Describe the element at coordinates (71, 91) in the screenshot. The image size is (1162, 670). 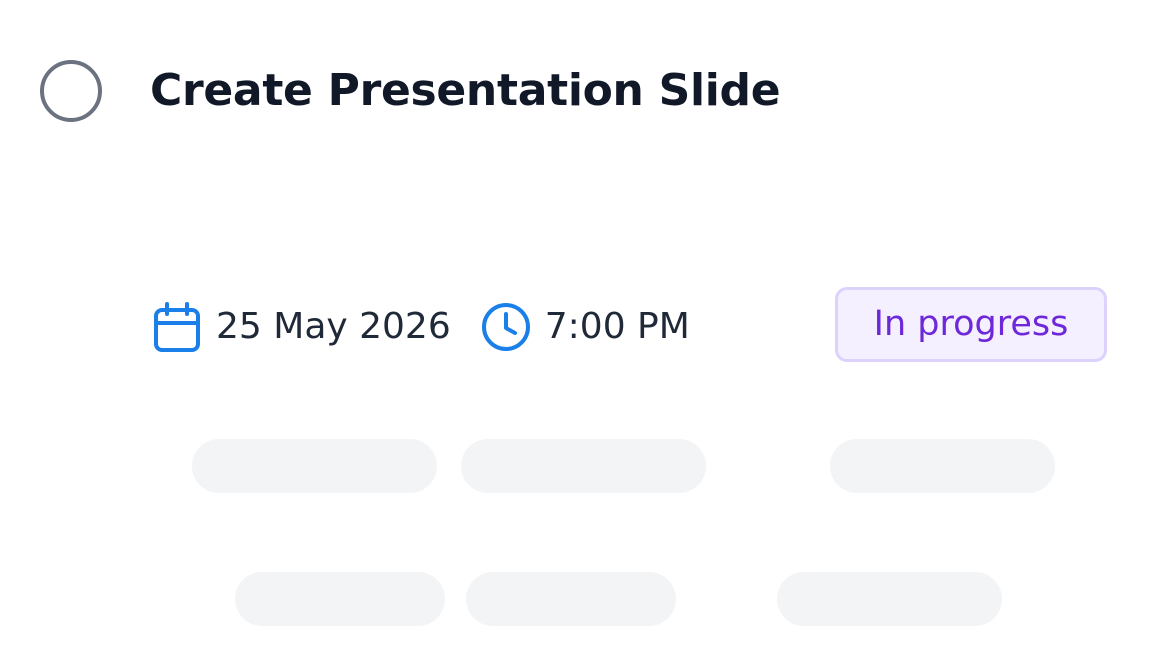
I see `complete-checkbox-icon` at that location.